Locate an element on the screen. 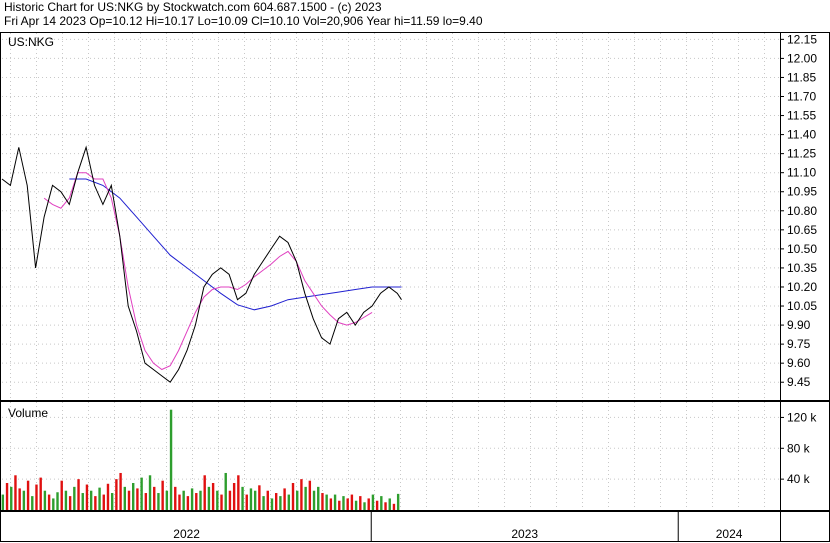 This screenshot has width=830, height=543. time-axis-frame is located at coordinates (415, 526).